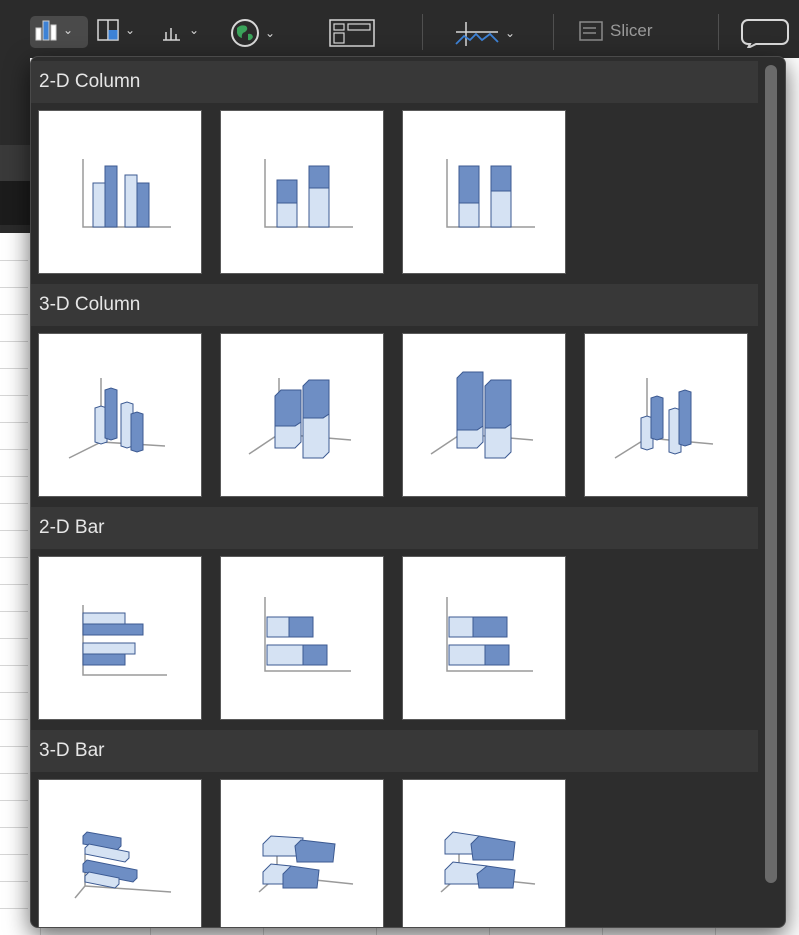 The height and width of the screenshot is (935, 799). What do you see at coordinates (123, 865) in the screenshot?
I see `3d-clustered-bar-icon` at bounding box center [123, 865].